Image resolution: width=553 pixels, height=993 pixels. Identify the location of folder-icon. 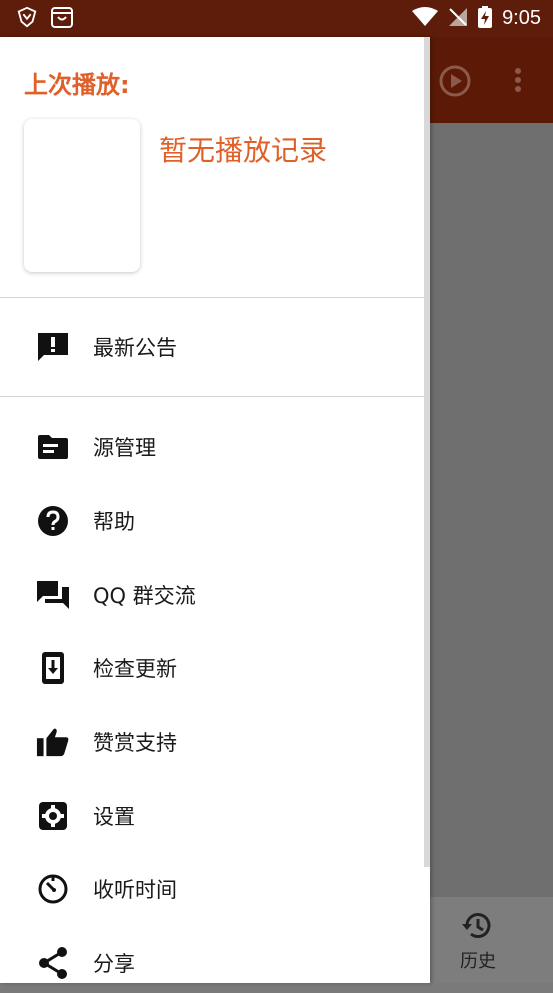
(53, 447).